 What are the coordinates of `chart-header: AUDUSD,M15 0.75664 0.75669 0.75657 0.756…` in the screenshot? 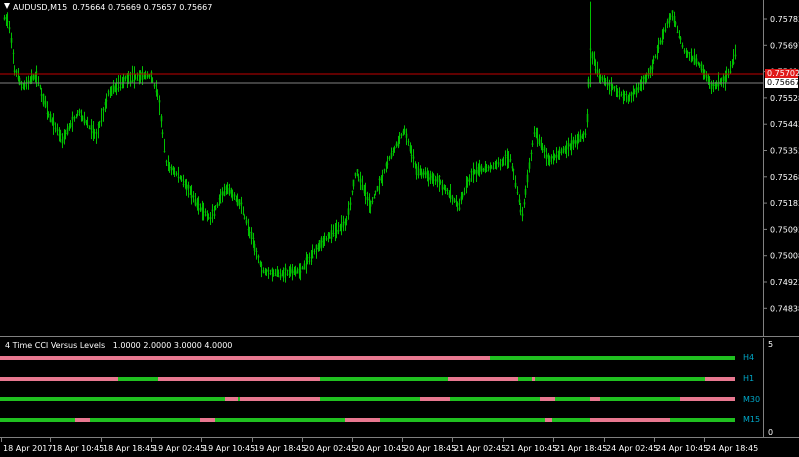 It's located at (108, 8).